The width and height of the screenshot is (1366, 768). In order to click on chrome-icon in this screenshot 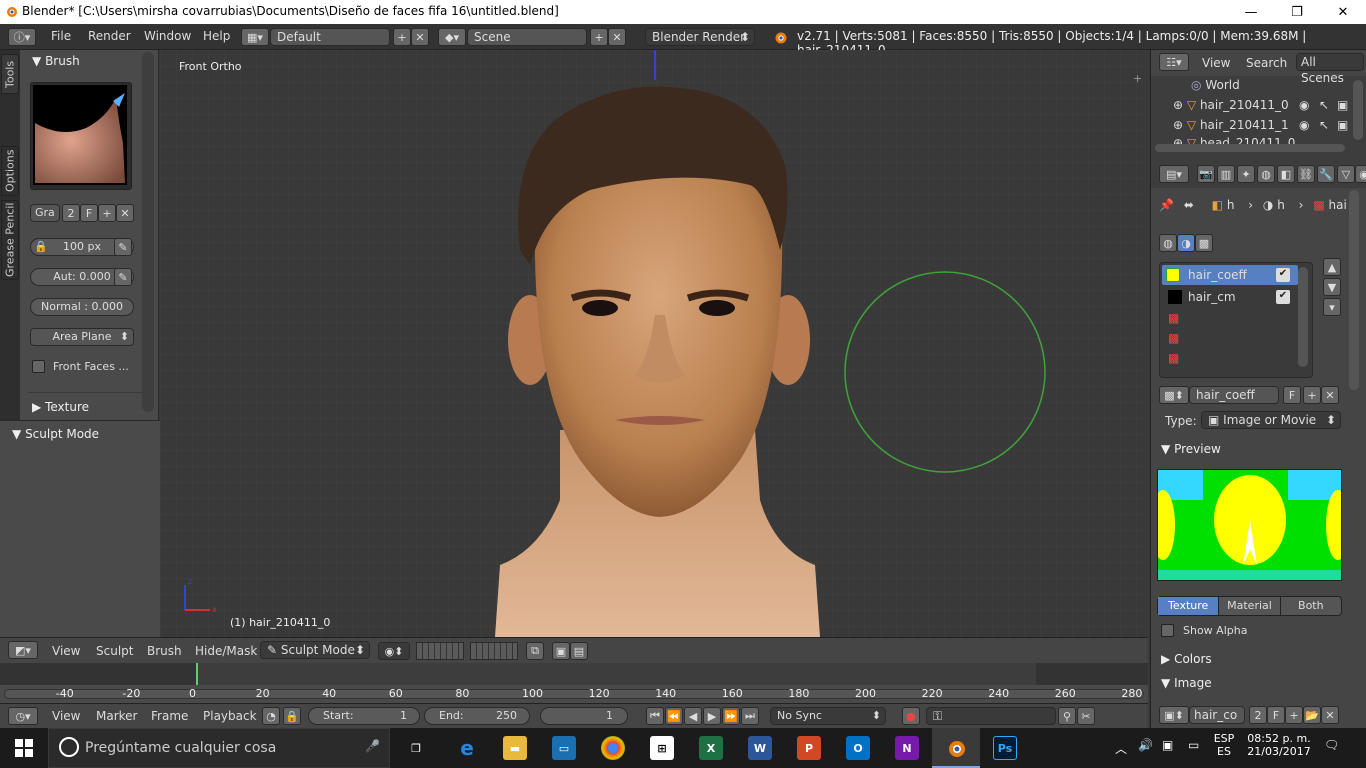, I will do `click(613, 748)`.